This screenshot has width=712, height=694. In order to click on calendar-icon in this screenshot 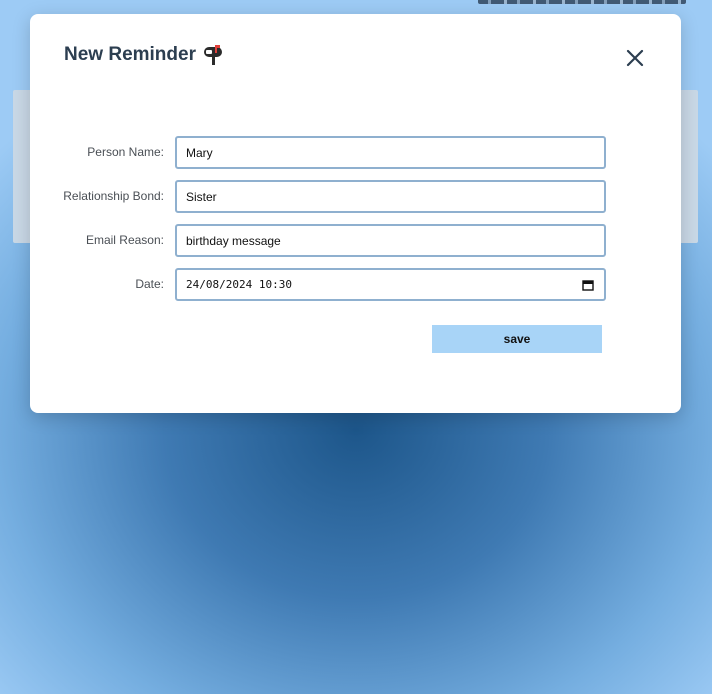, I will do `click(588, 285)`.